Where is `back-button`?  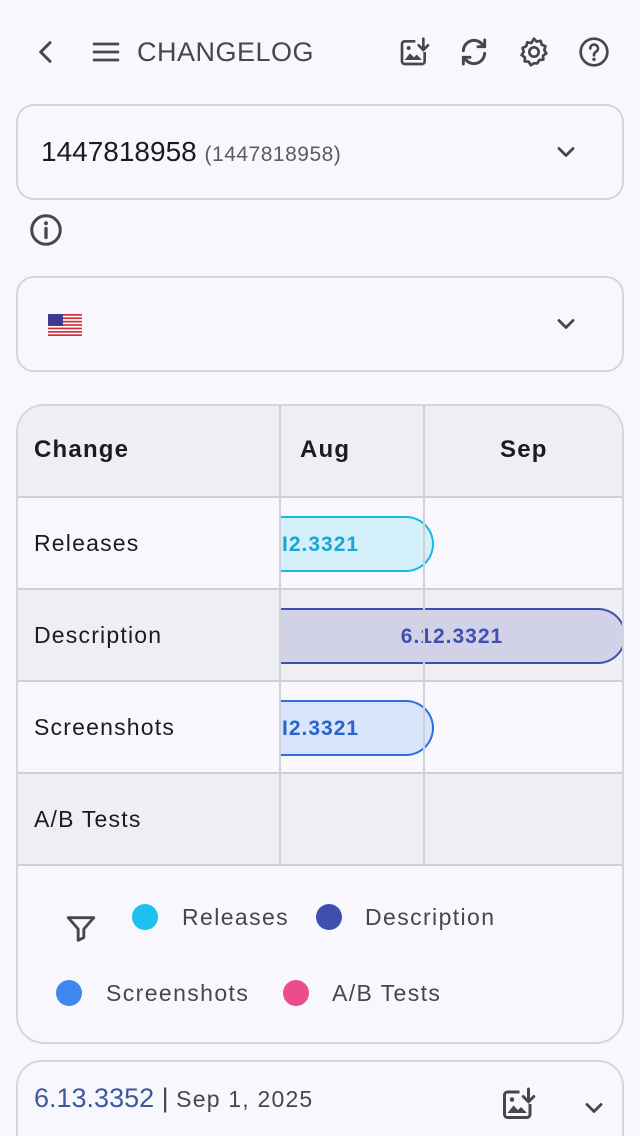 back-button is located at coordinates (46, 52).